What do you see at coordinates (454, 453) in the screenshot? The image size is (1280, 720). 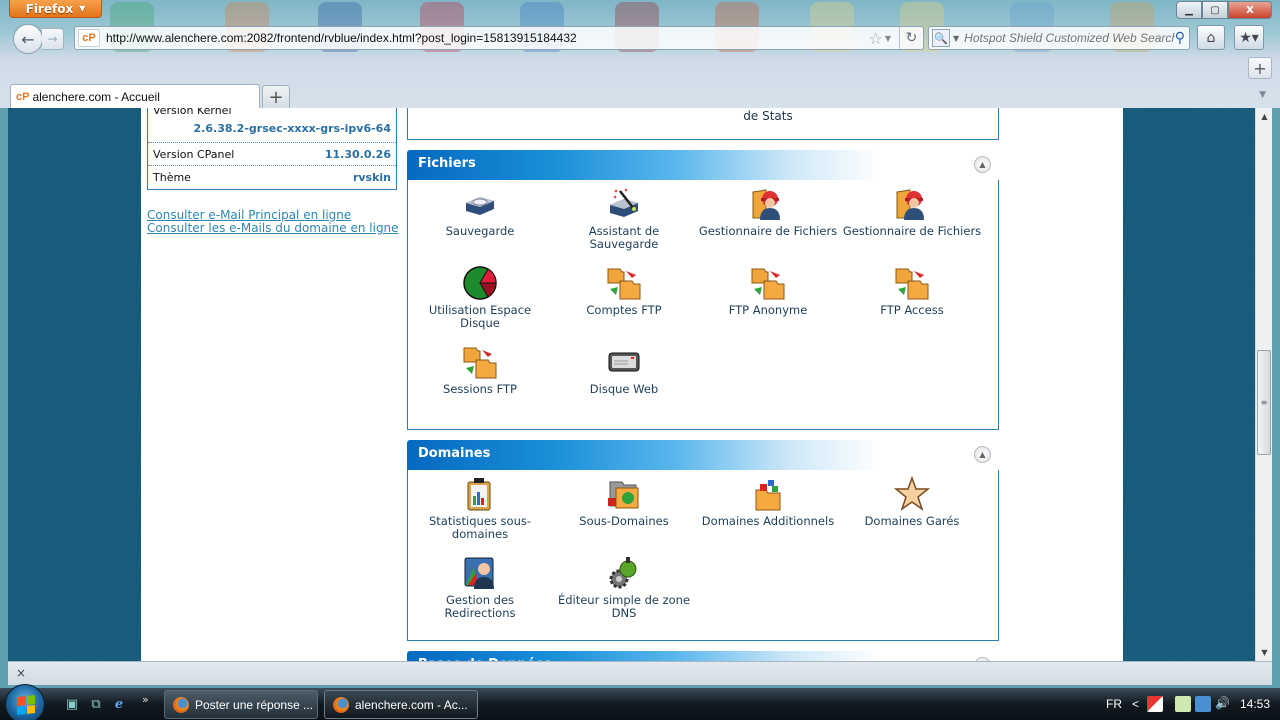 I see `section-title: Domaines` at bounding box center [454, 453].